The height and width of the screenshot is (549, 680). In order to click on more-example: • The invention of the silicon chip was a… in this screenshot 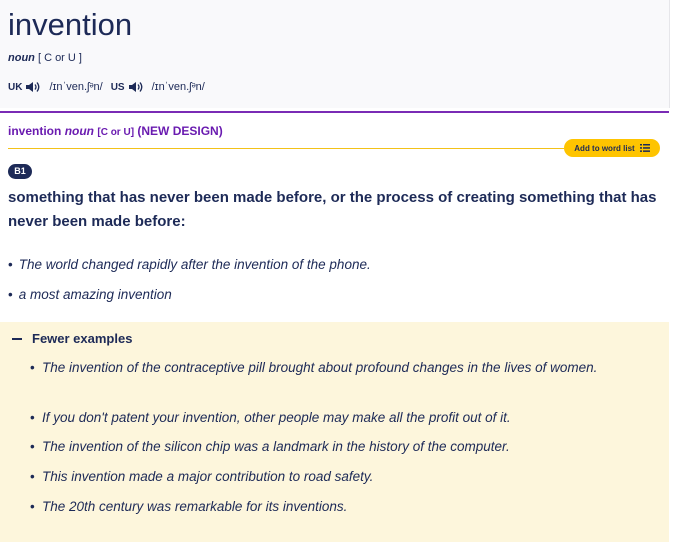, I will do `click(330, 446)`.